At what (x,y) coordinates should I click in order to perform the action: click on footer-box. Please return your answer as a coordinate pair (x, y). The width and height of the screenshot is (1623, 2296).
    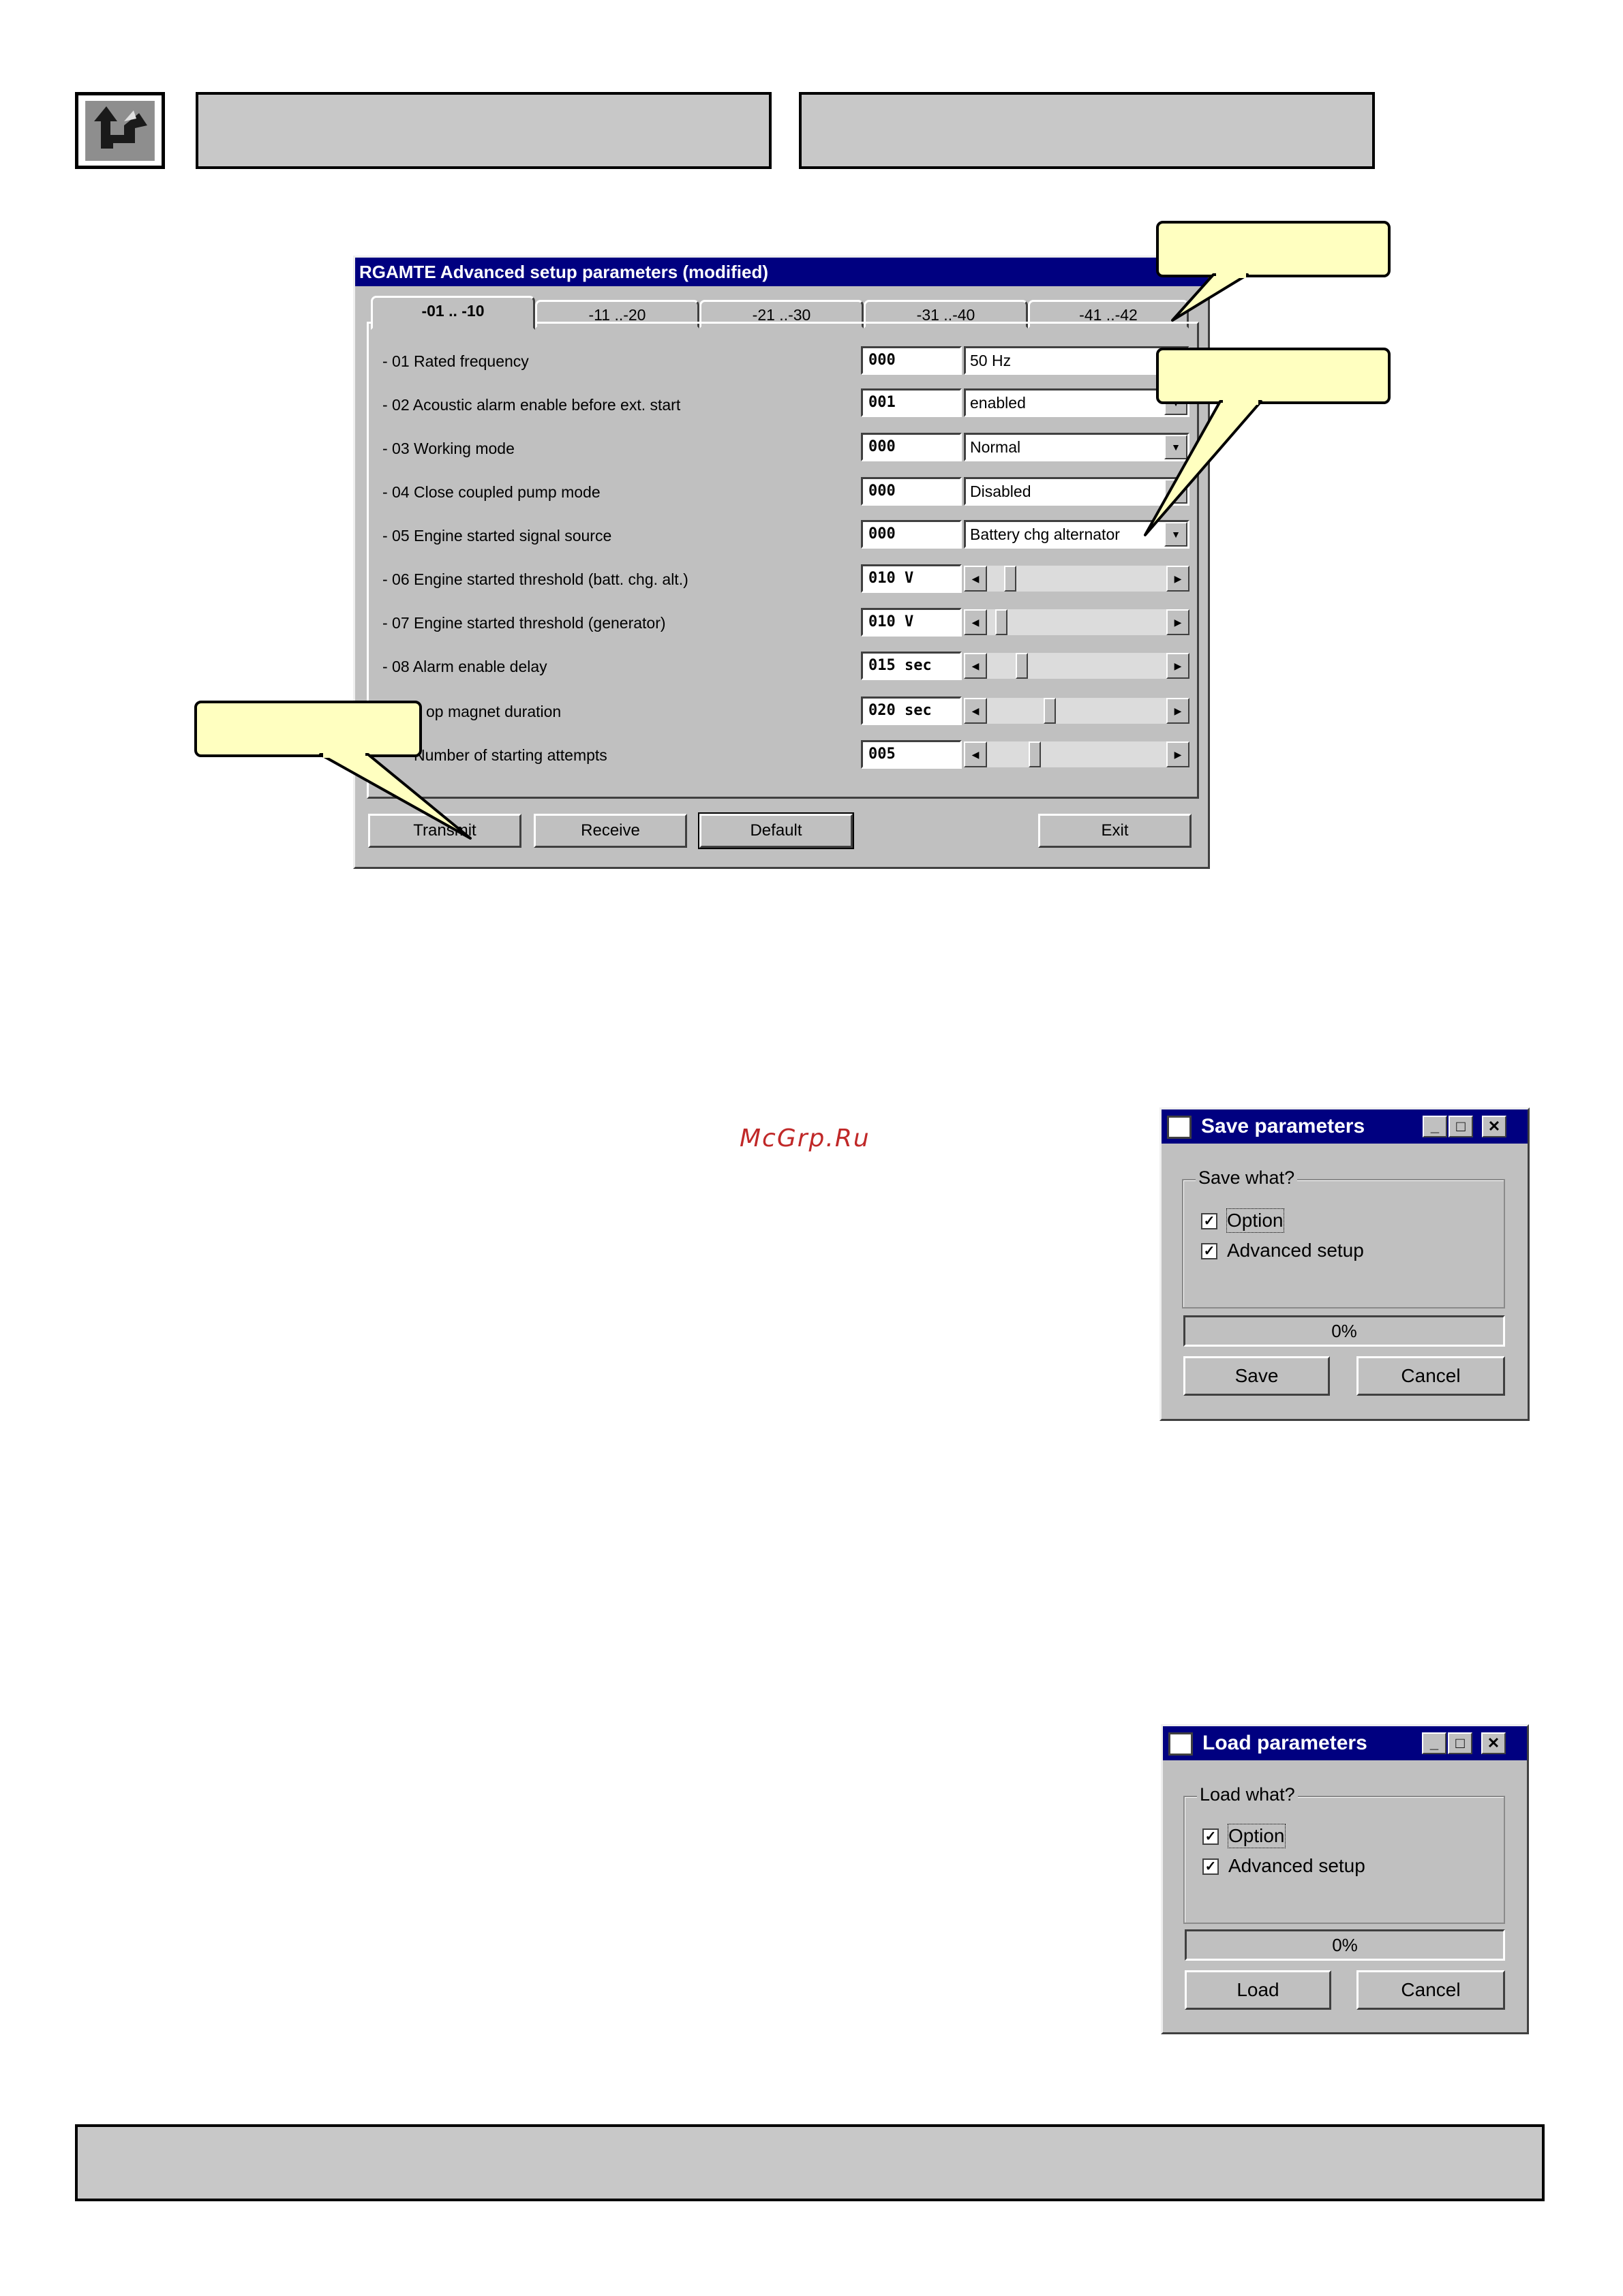
    Looking at the image, I should click on (810, 2162).